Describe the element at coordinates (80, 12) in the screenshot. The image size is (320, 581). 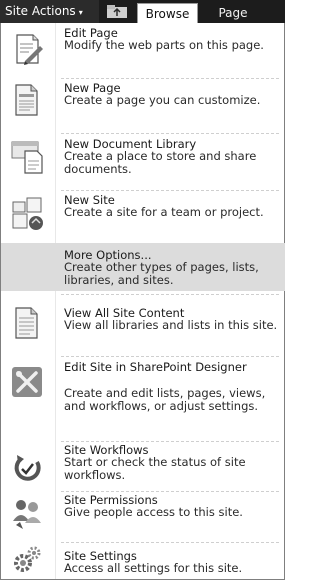
I see `chevron-down-icon: ▾` at that location.